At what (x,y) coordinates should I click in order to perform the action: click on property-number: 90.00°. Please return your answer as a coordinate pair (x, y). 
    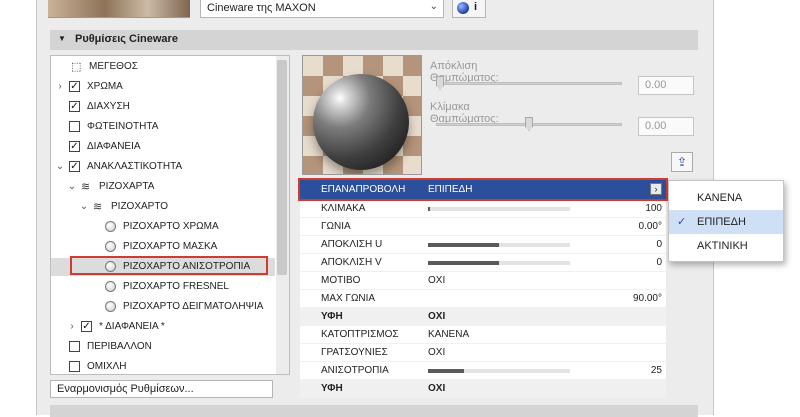
    Looking at the image, I should click on (647, 299).